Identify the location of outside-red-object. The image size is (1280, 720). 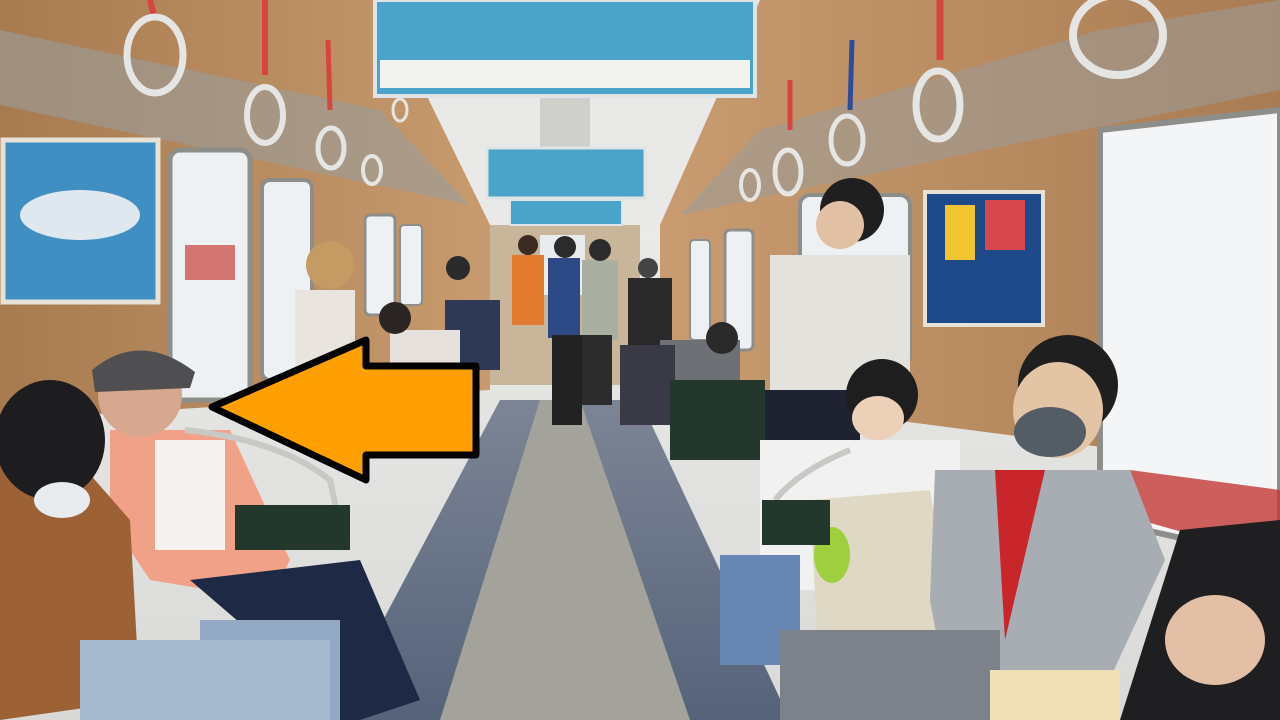
(210, 262).